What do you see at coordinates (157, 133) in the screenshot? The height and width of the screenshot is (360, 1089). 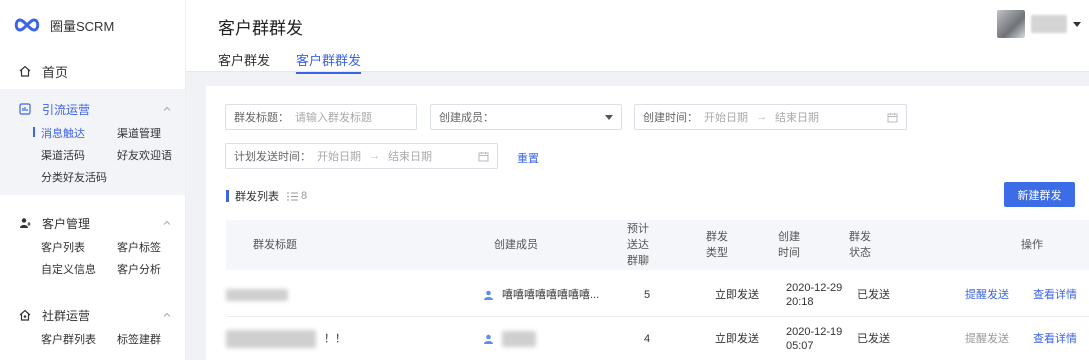 I see `sidebar-item-channel-manage: 渠道管理` at bounding box center [157, 133].